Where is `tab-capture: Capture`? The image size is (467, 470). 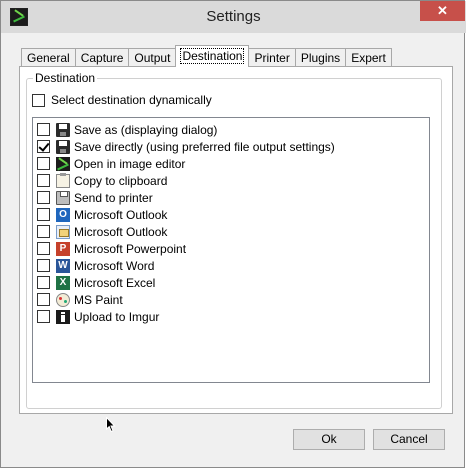 tab-capture: Capture is located at coordinates (102, 57).